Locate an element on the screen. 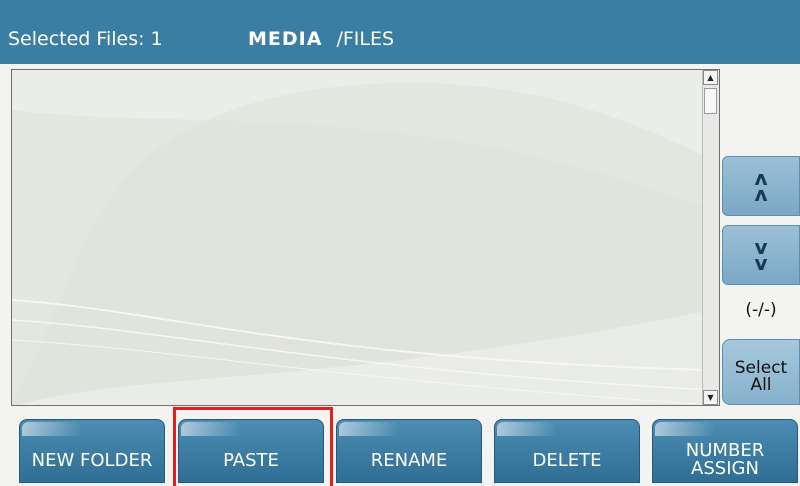 This screenshot has height=486, width=800. page-up-button: ʌʌ is located at coordinates (761, 186).